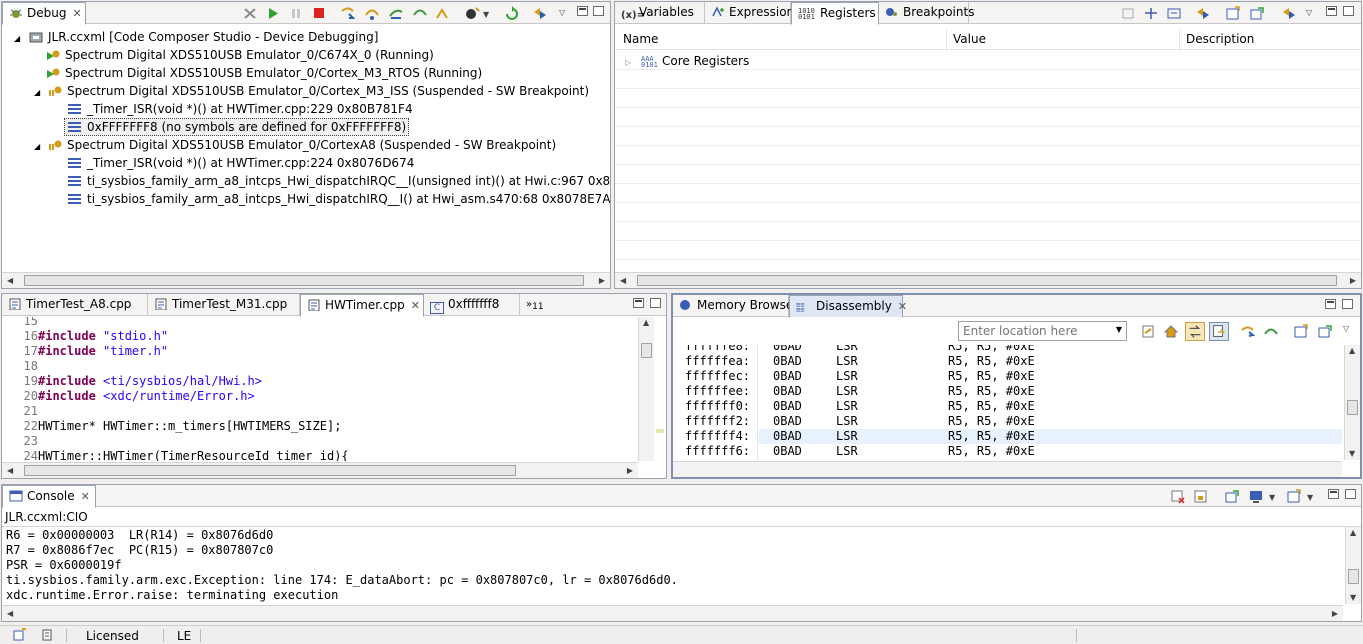  I want to click on column-header-value: Value, so click(969, 39).